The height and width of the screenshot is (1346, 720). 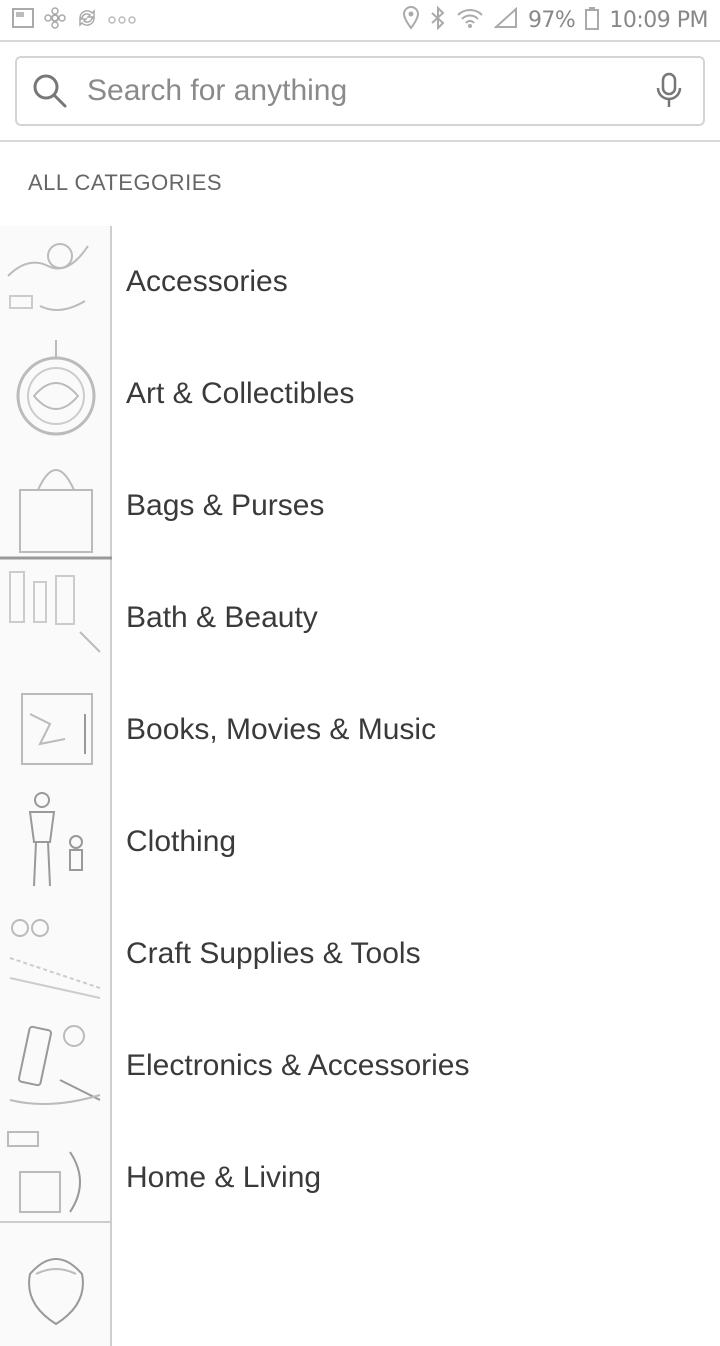 I want to click on status-bar-divider, so click(x=360, y=41).